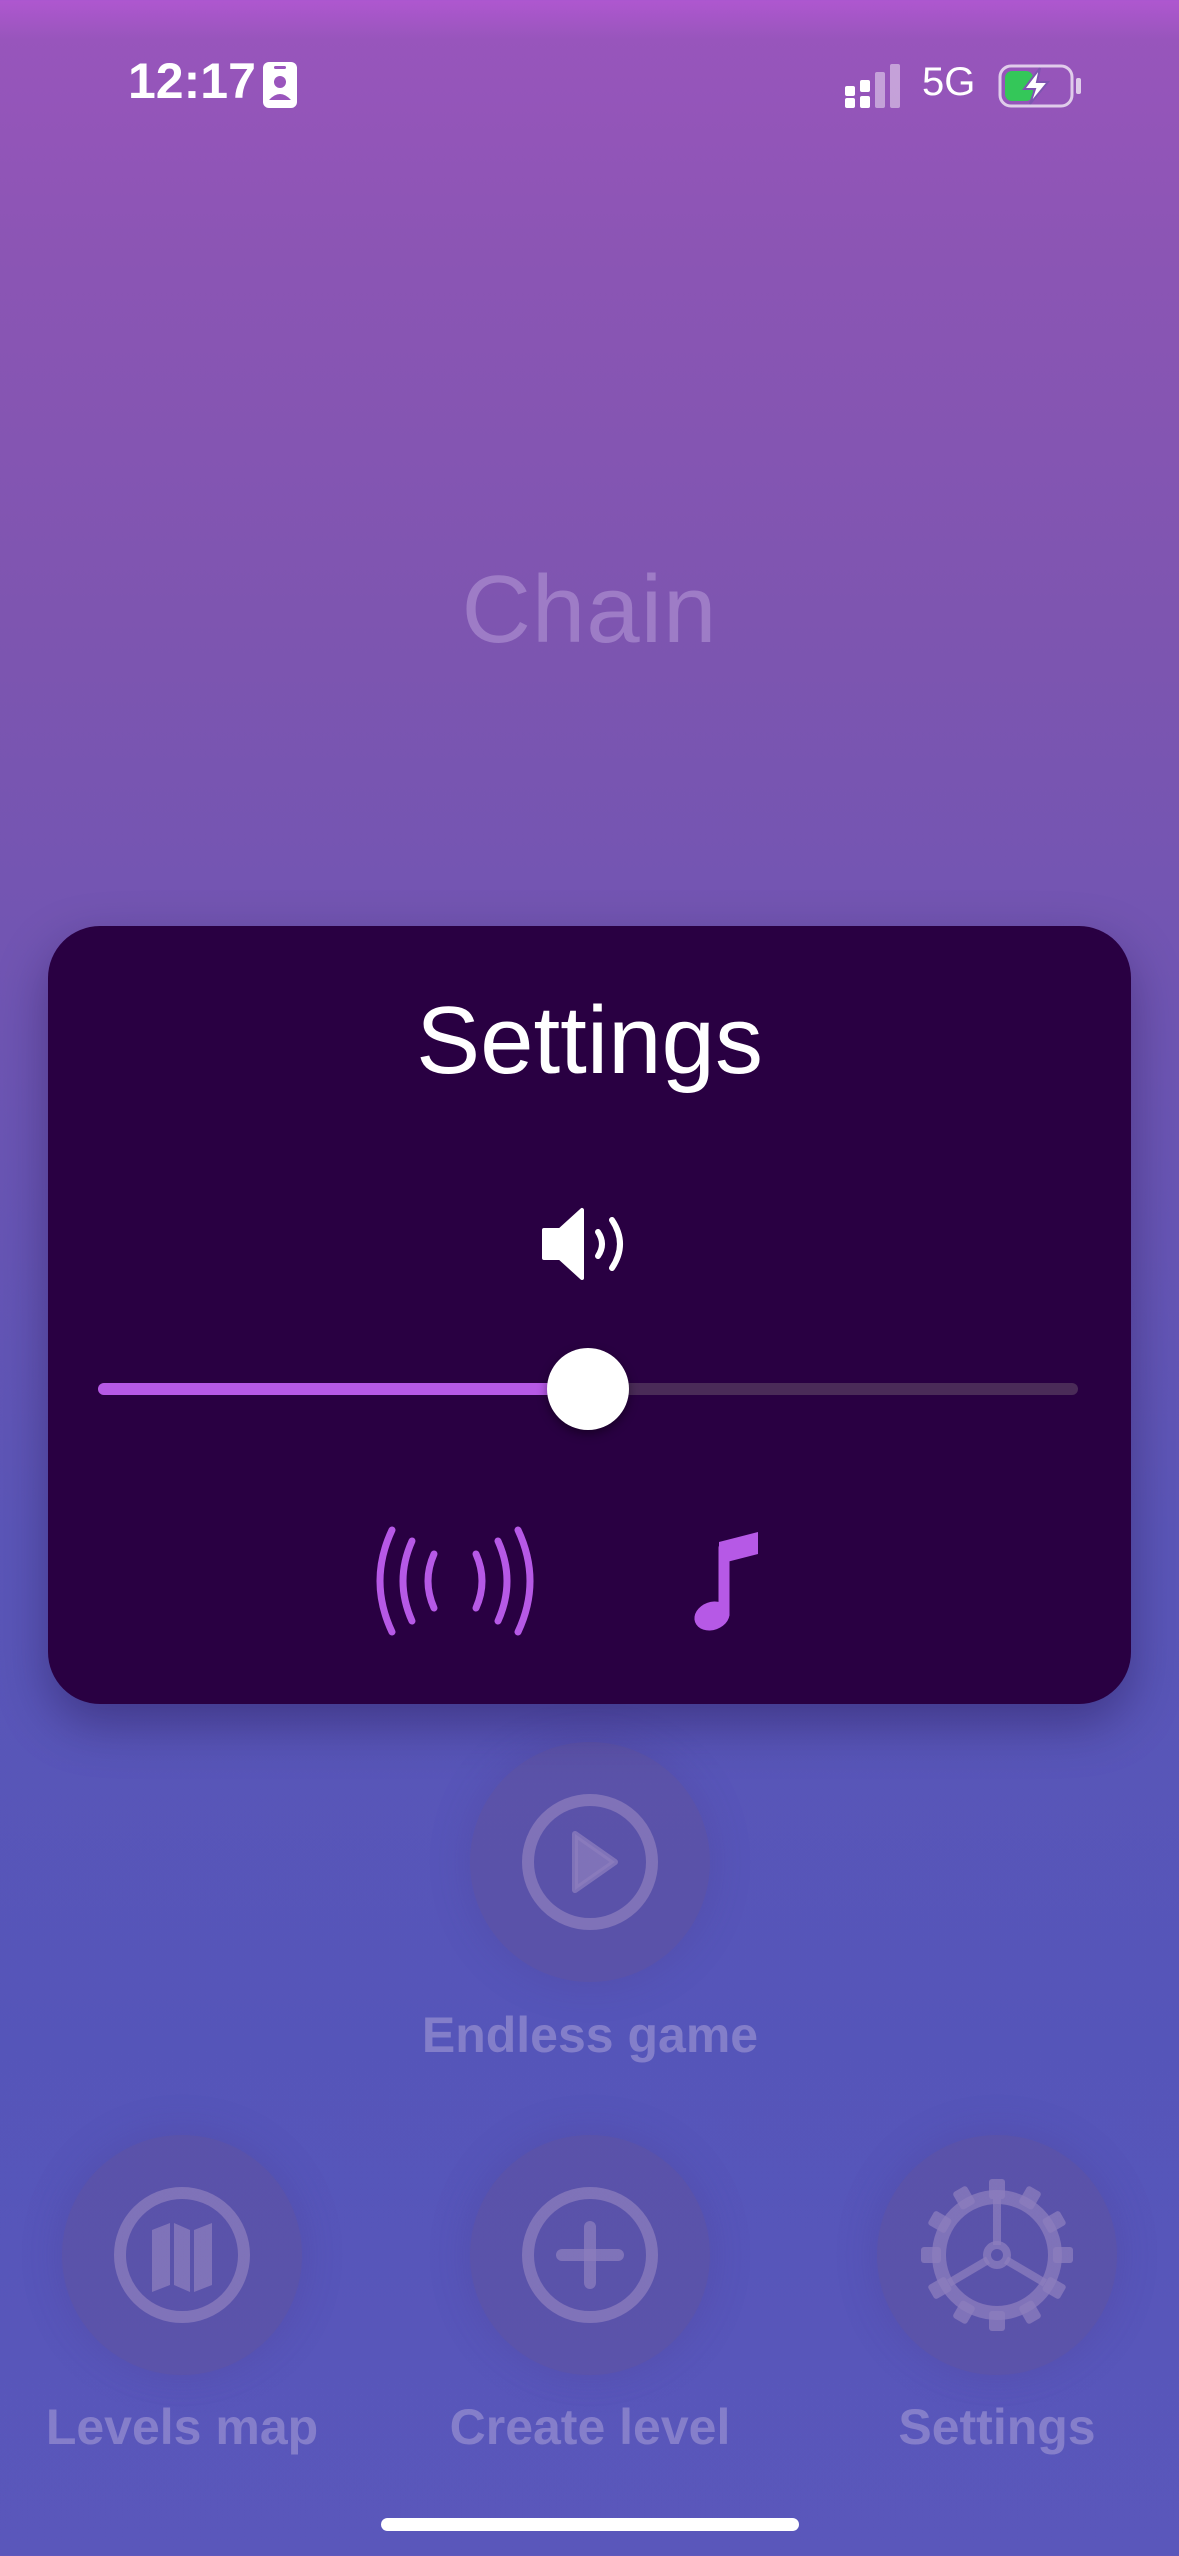 This screenshot has width=1179, height=2556. I want to click on home-indicator, so click(590, 2524).